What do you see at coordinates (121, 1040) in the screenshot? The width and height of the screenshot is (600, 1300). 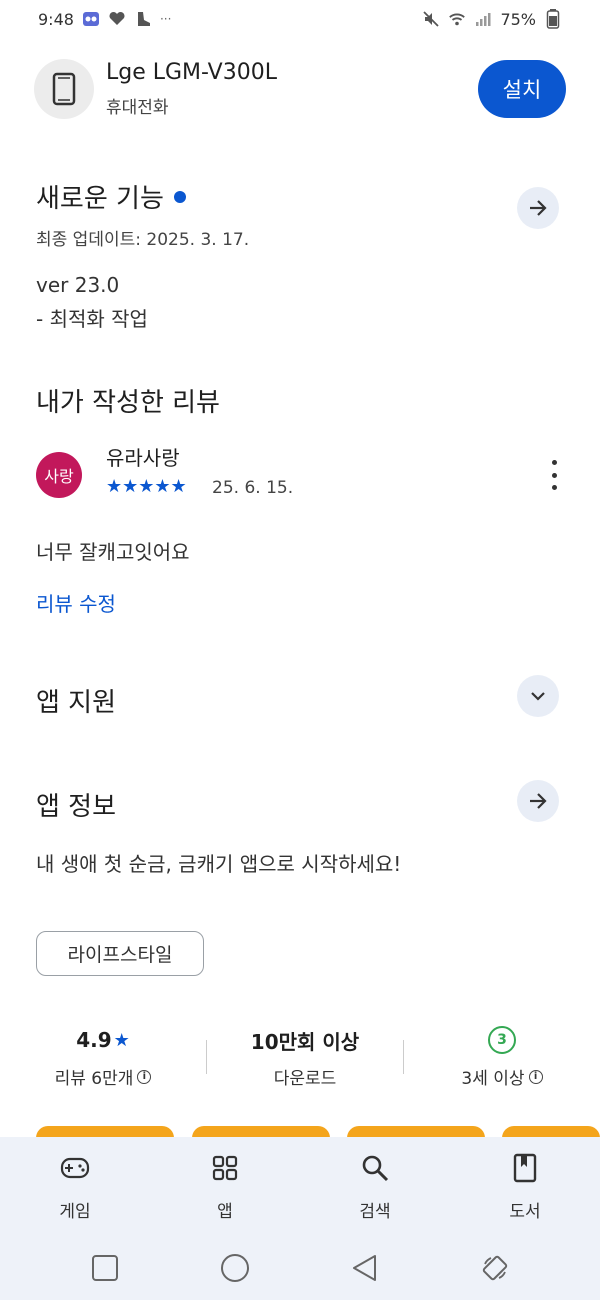 I see `star-icon: ★` at bounding box center [121, 1040].